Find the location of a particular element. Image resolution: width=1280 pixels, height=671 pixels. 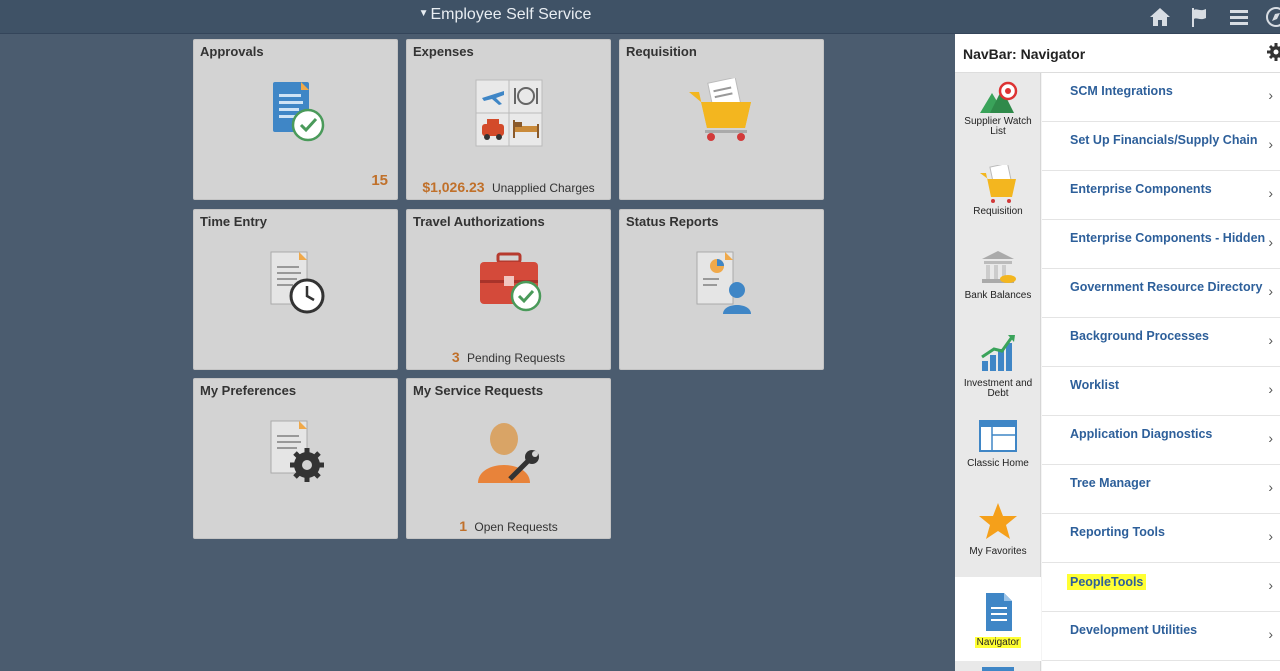

side-item-bank-balances: Bank Balances is located at coordinates (998, 283).